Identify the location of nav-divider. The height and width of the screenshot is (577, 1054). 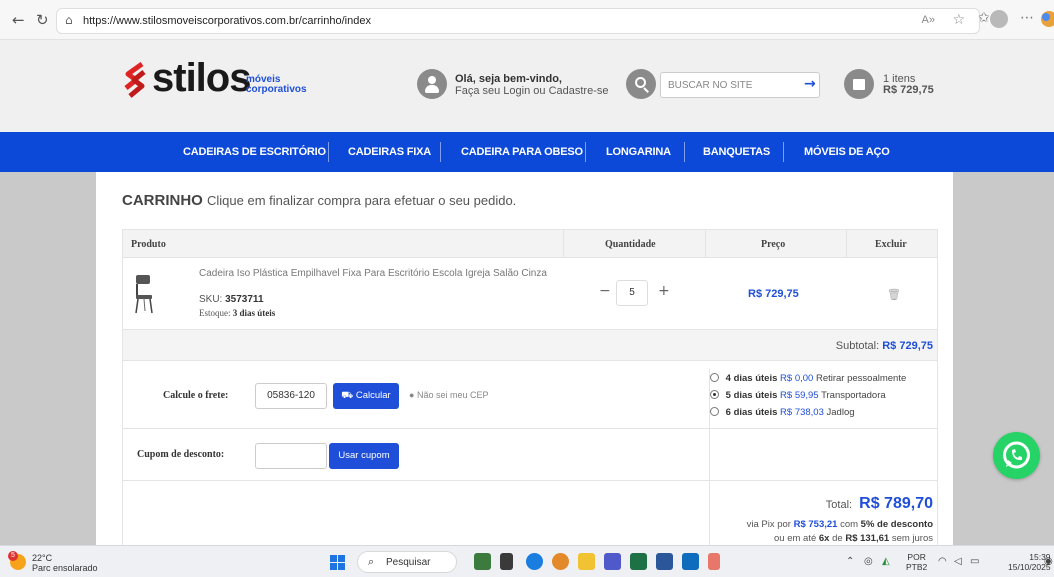
(783, 152).